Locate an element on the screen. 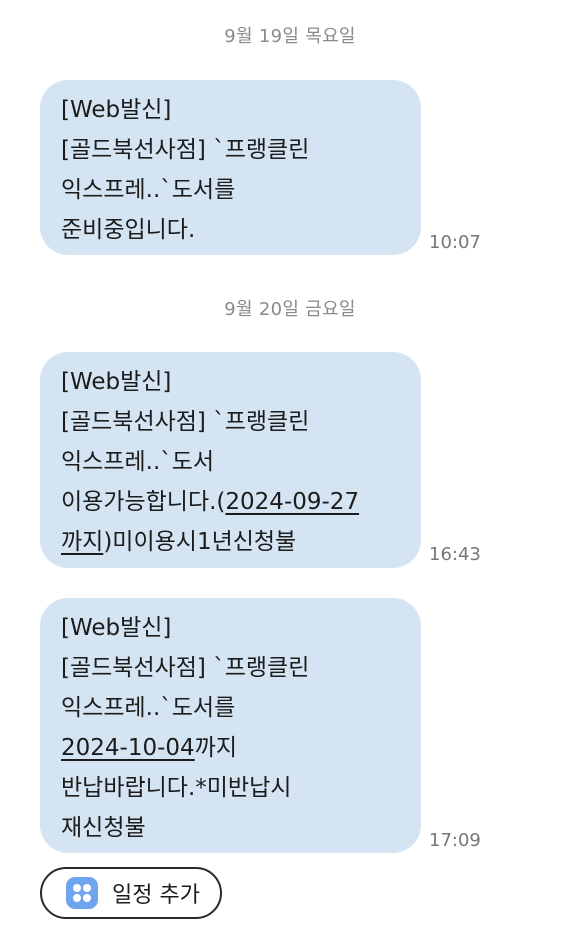 This screenshot has width=580, height=929. message-text: 준비중입니다. is located at coordinates (128, 230).